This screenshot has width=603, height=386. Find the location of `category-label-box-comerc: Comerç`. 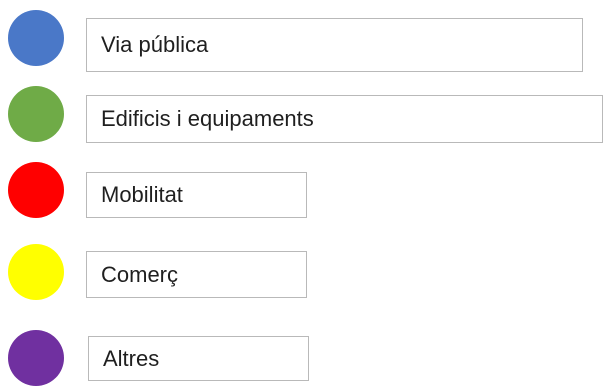

category-label-box-comerc: Comerç is located at coordinates (196, 274).